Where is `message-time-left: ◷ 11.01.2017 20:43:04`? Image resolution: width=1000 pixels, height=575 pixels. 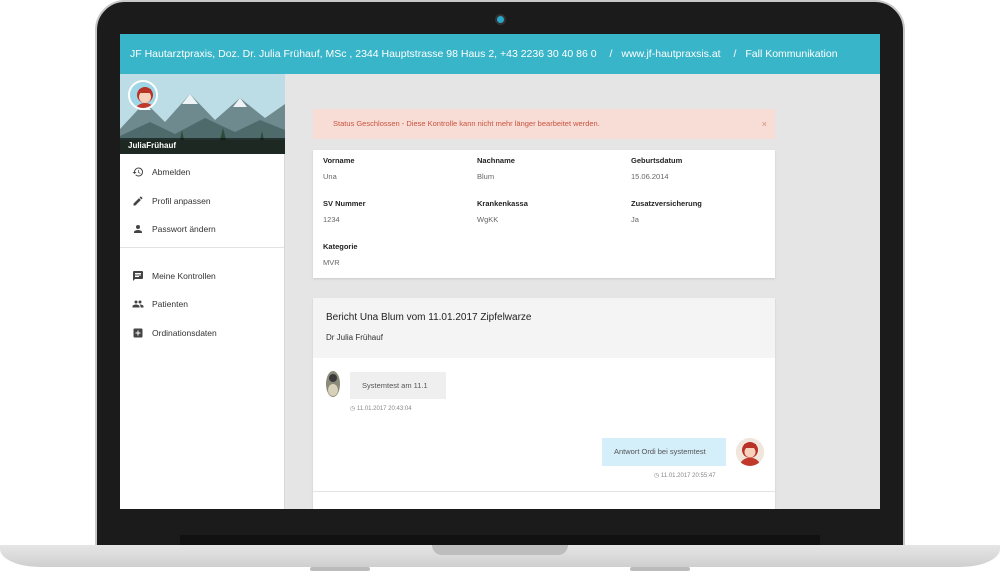
message-time-left: ◷ 11.01.2017 20:43:04 is located at coordinates (381, 408).